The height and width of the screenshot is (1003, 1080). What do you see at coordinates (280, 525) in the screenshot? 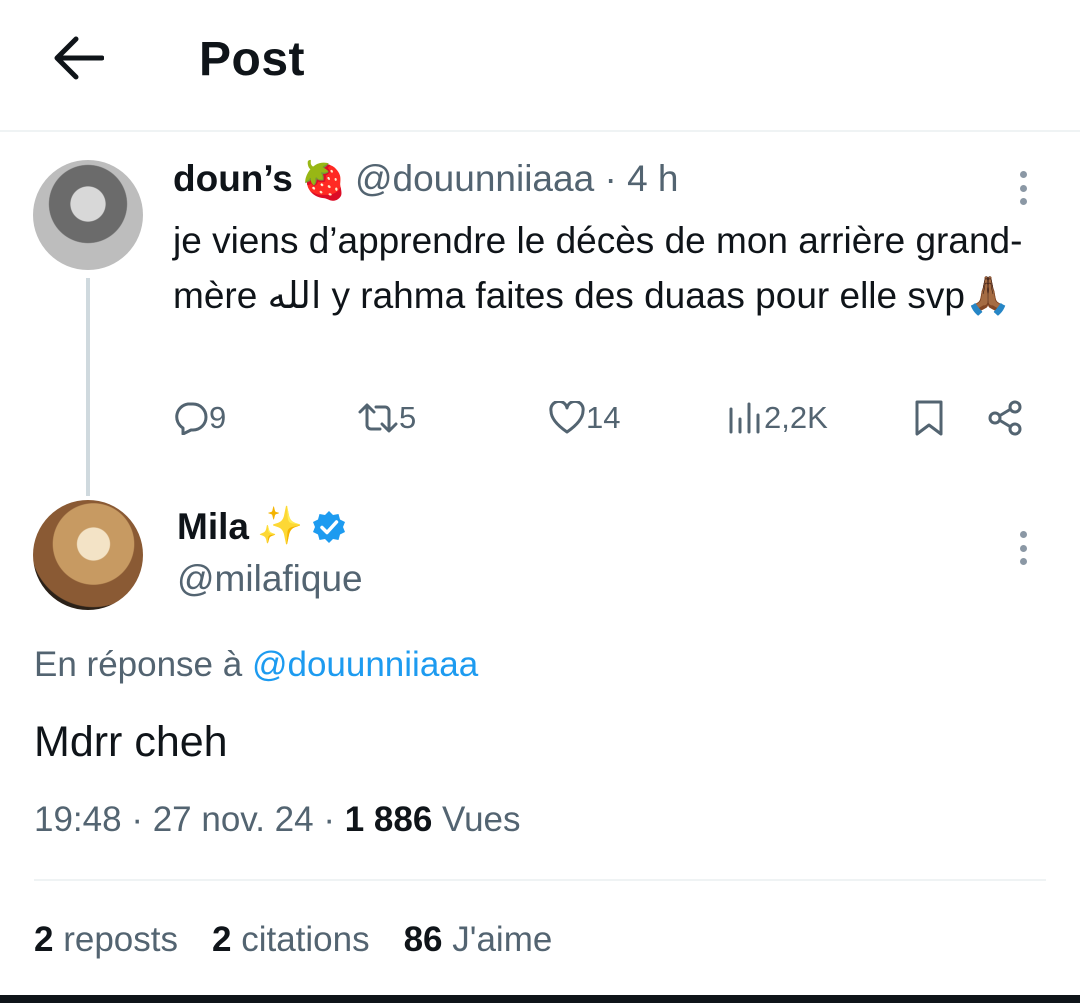
I see `sparkles-emoji: ✨` at bounding box center [280, 525].